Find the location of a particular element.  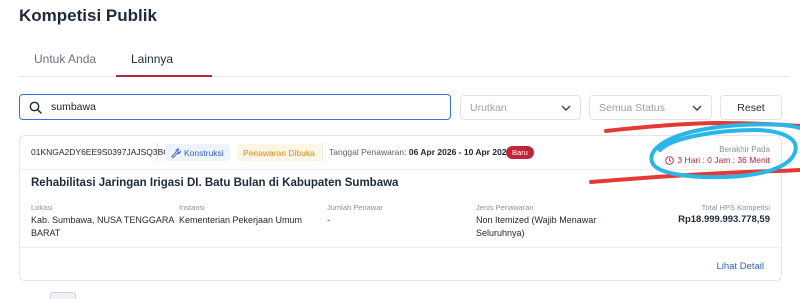

annotation-red-stroke is located at coordinates (702, 126).